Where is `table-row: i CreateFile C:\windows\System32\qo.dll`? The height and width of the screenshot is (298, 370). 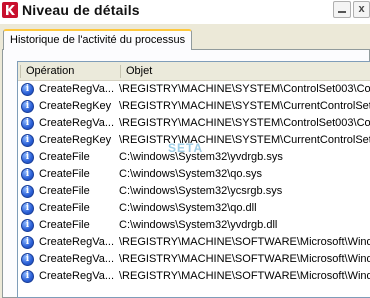 table-row: i CreateFile C:\windows\System32\qo.dll is located at coordinates (194, 208).